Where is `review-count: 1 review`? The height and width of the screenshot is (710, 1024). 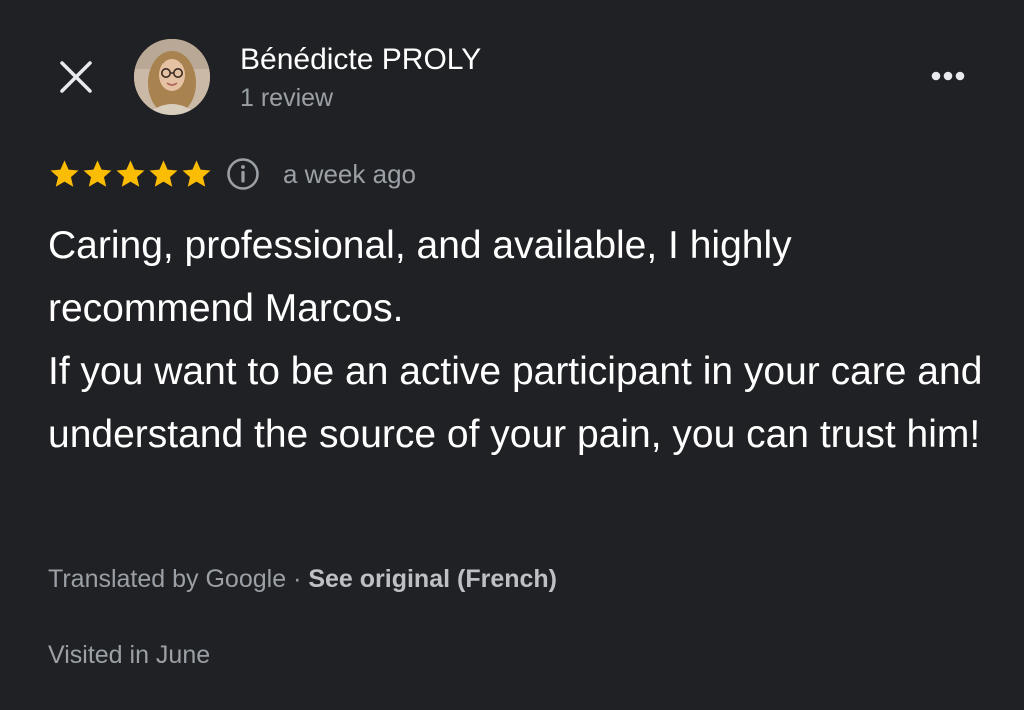
review-count: 1 review is located at coordinates (287, 98).